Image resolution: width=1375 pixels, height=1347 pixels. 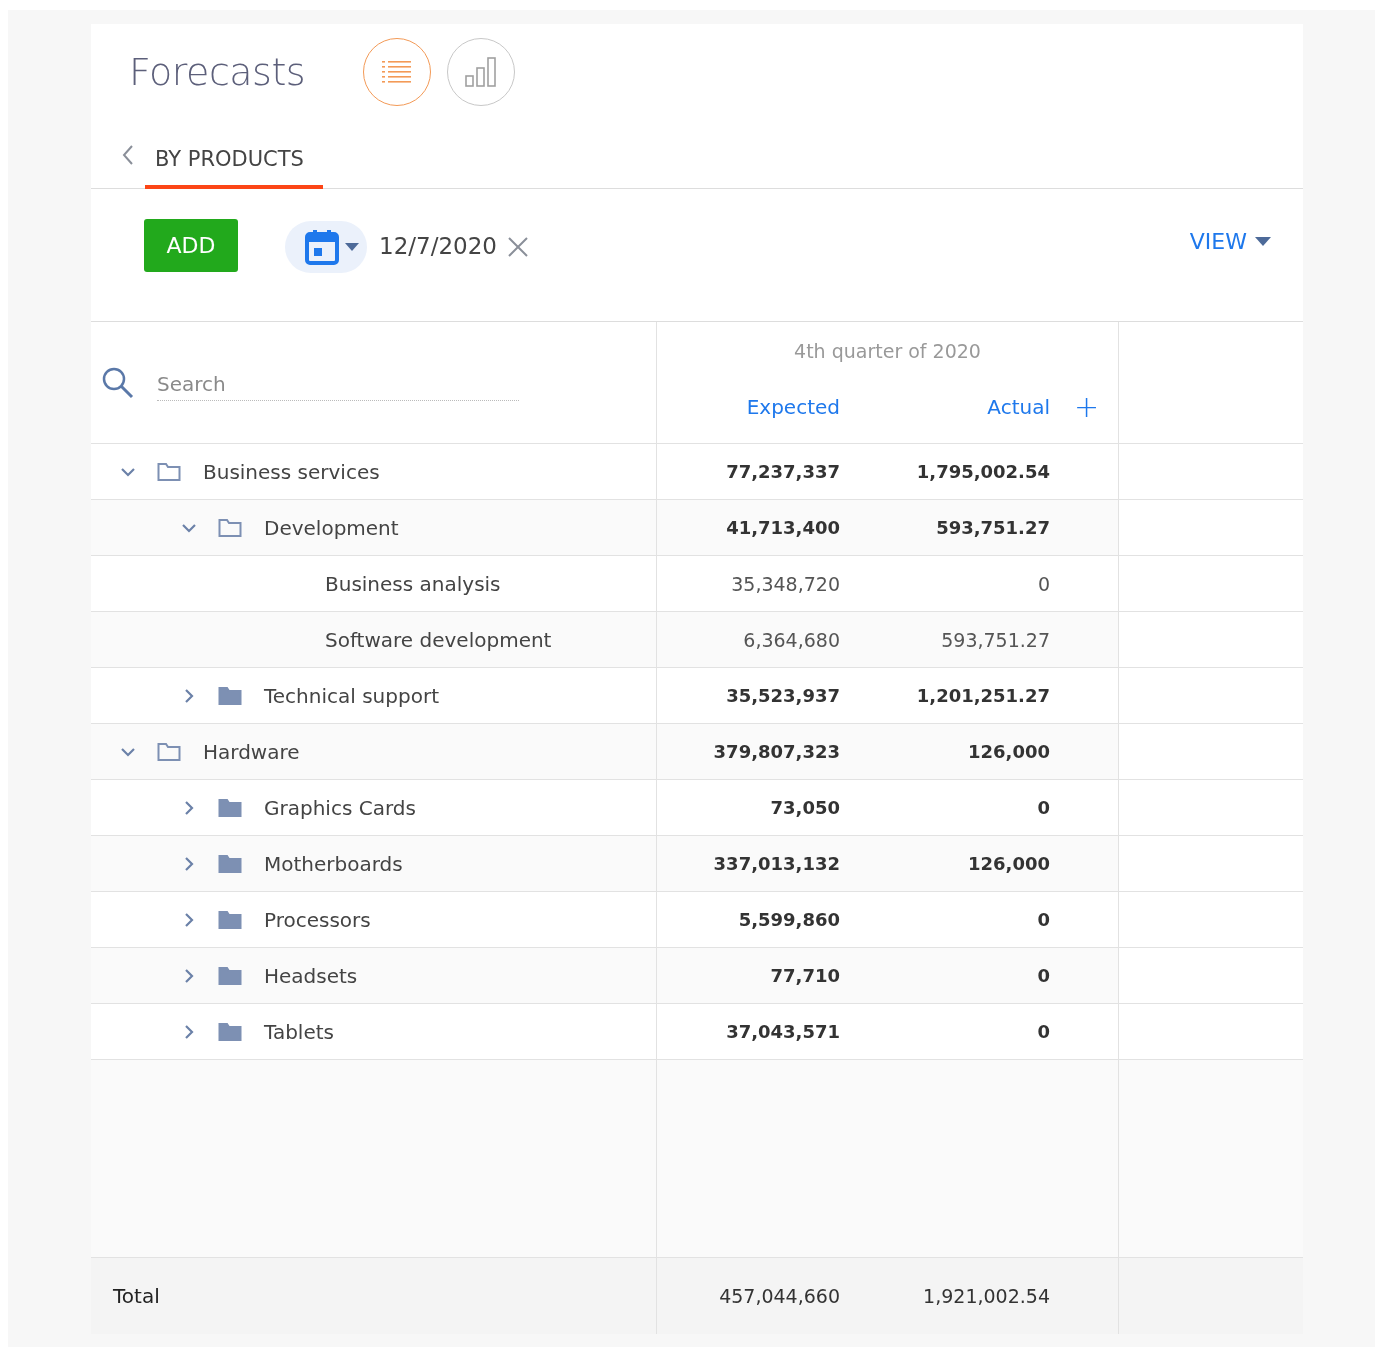 What do you see at coordinates (291, 471) in the screenshot?
I see `tree-item-label: Business services` at bounding box center [291, 471].